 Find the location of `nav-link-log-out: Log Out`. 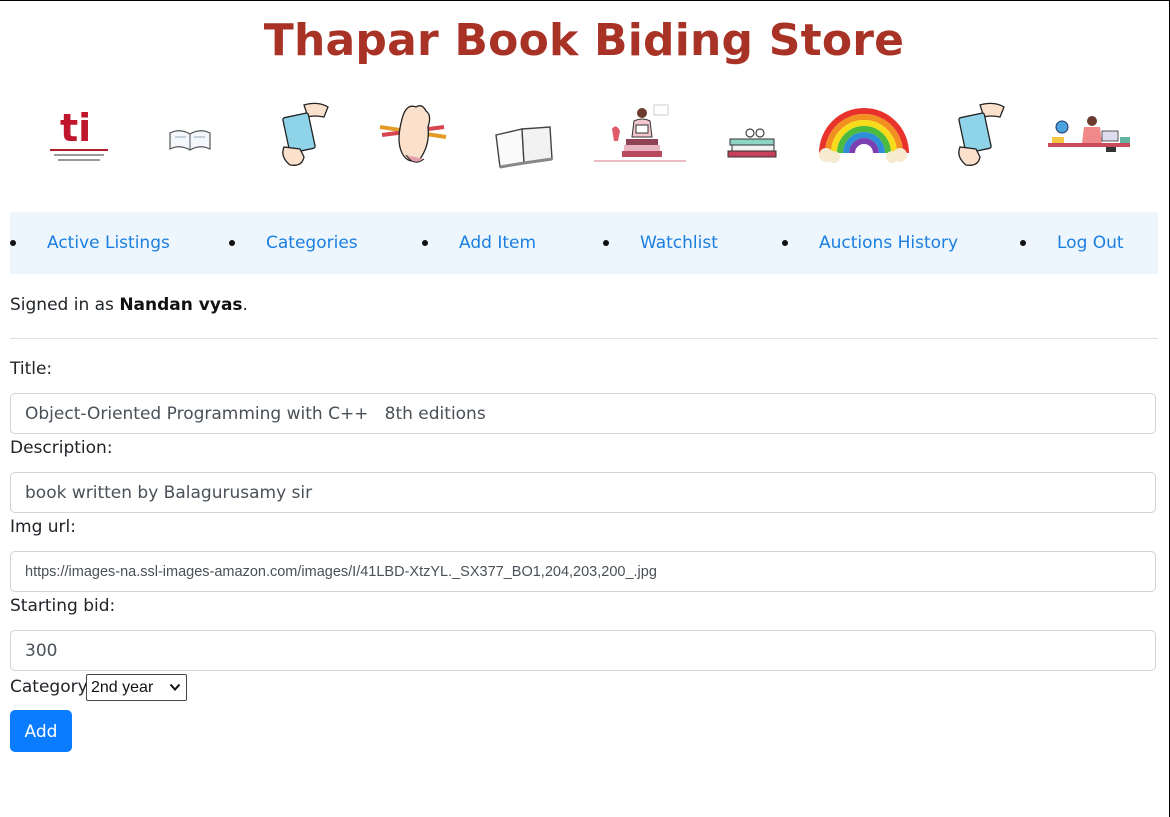

nav-link-log-out: Log Out is located at coordinates (1090, 243).